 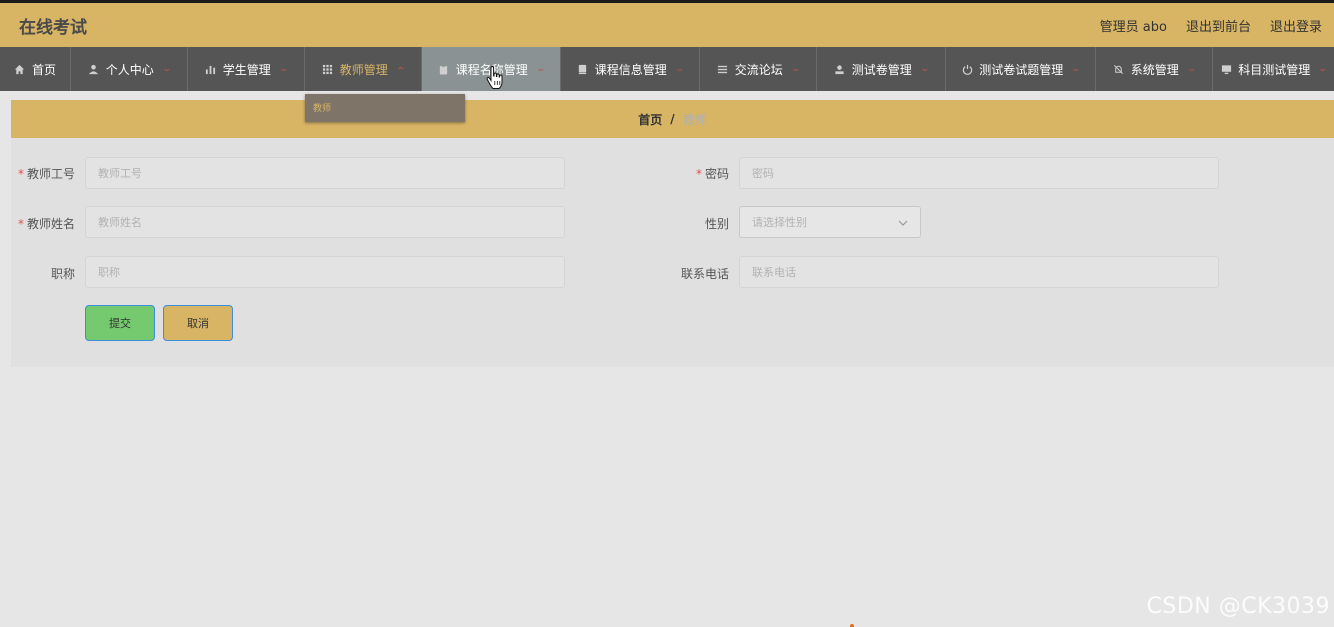 I want to click on breadcrumb-current: 教师, so click(x=694, y=119).